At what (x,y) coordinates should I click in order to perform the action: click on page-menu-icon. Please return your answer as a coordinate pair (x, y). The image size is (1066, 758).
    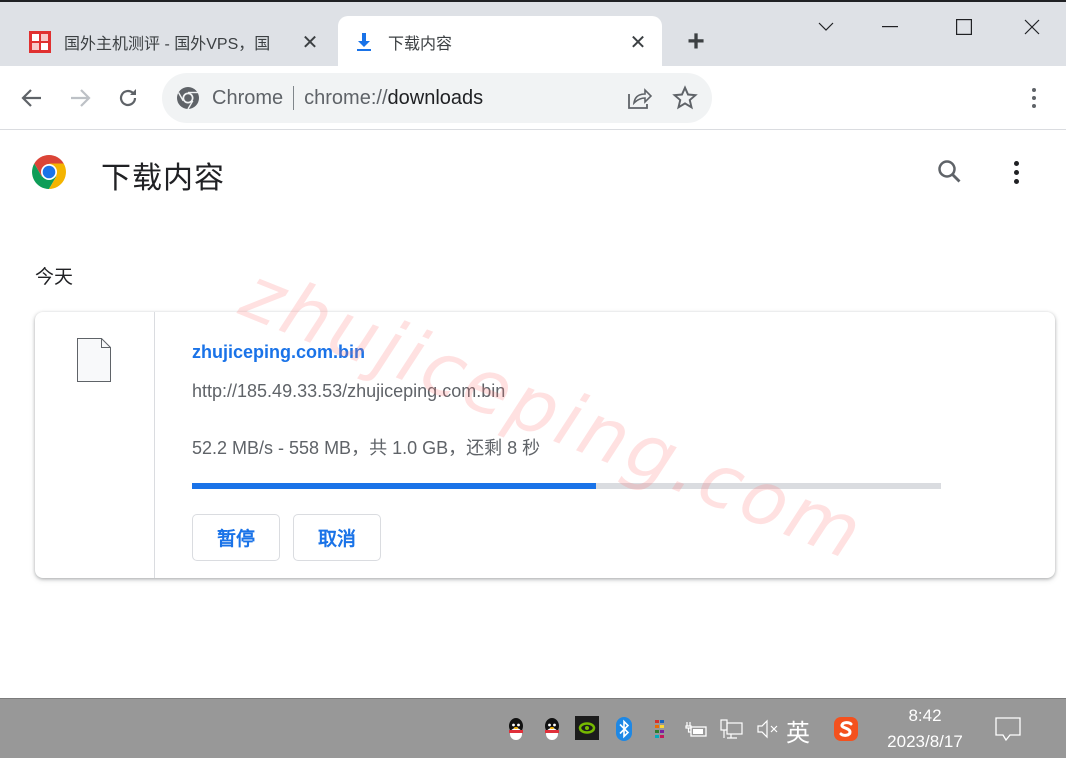
    Looking at the image, I should click on (1016, 172).